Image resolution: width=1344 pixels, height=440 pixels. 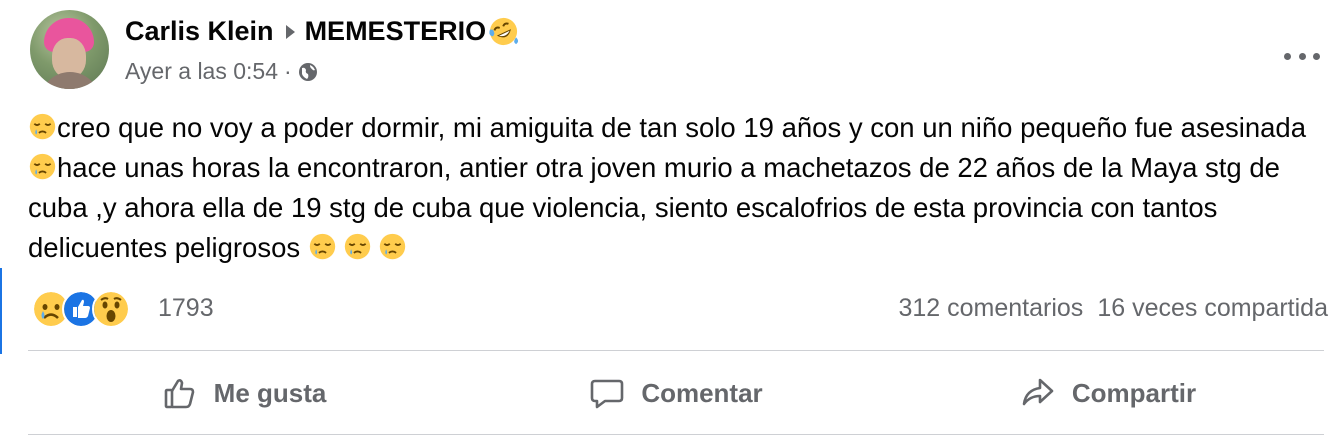 I want to click on shares-count: 16 veces compartida, so click(x=1212, y=308).